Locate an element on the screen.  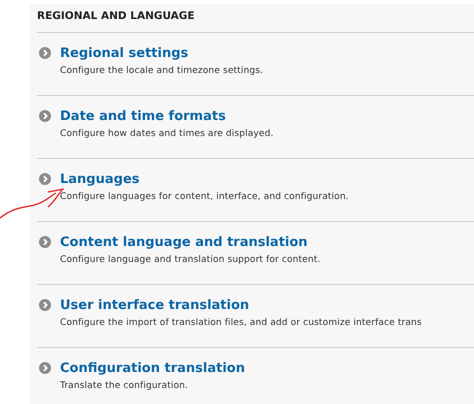
item-description: Configure how dates and times are displayed. is located at coordinates (167, 134).